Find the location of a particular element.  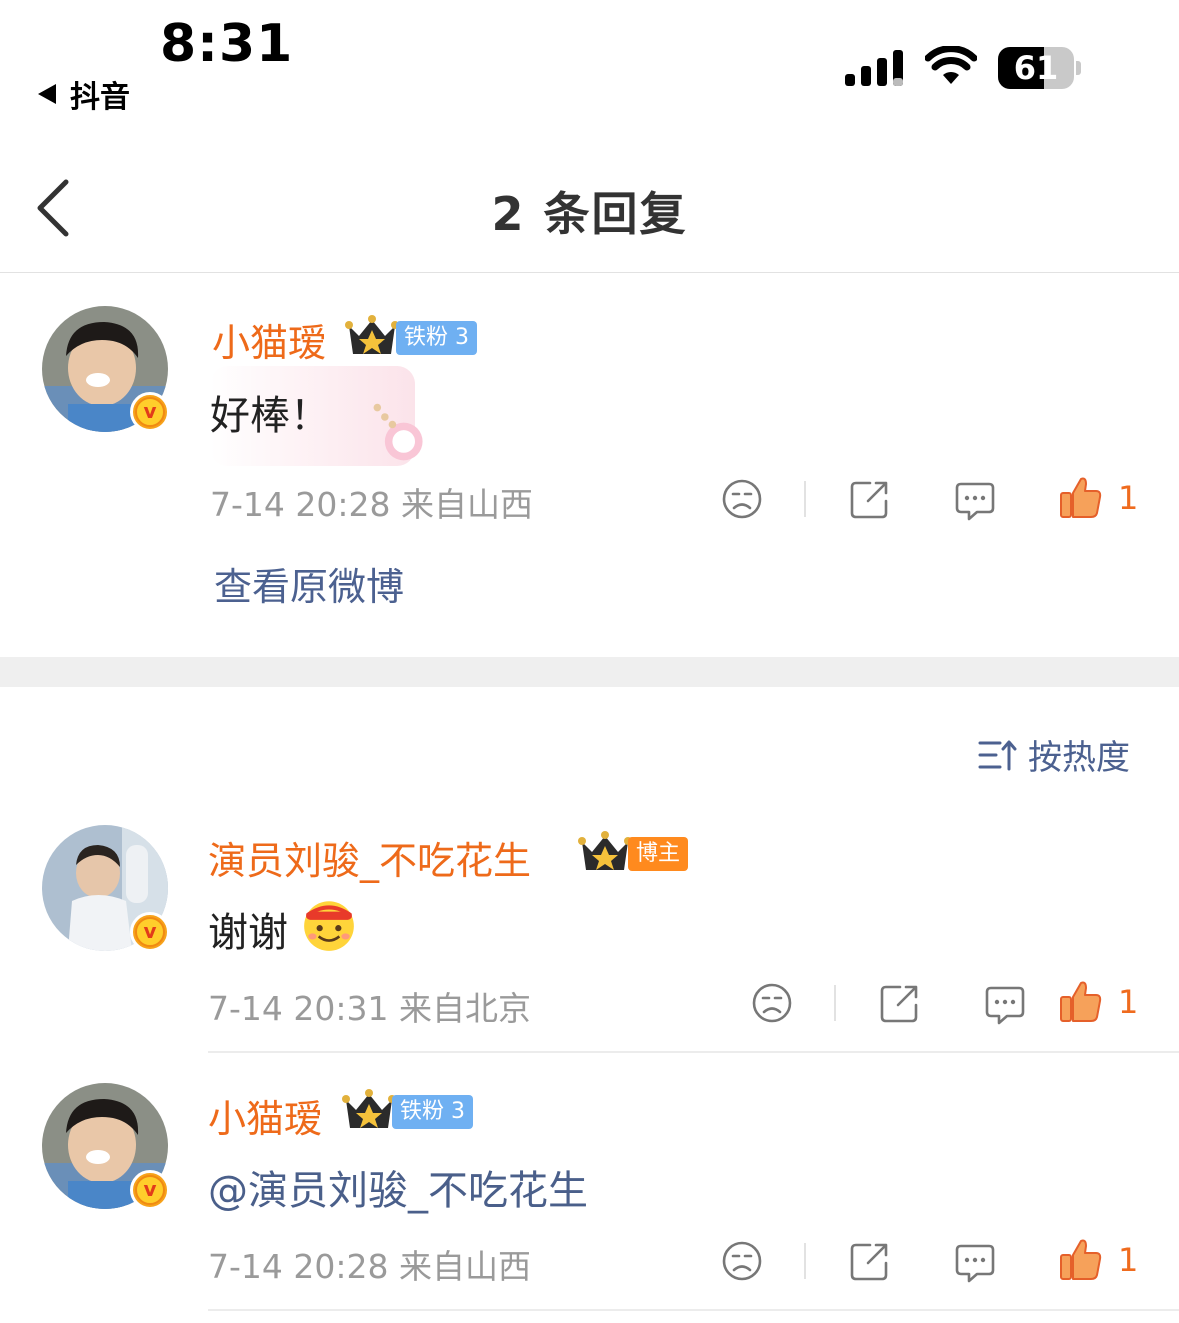

status-bar: 8:31 抖音 61 is located at coordinates (589, 65).